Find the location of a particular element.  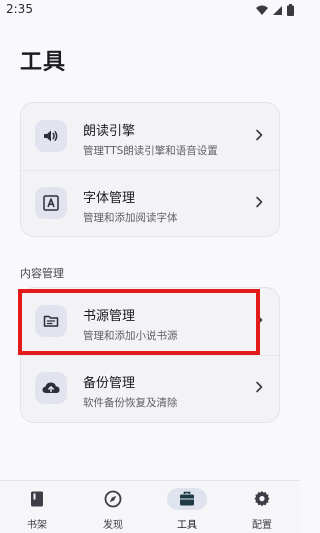

status-time: 2:35 is located at coordinates (19, 9).